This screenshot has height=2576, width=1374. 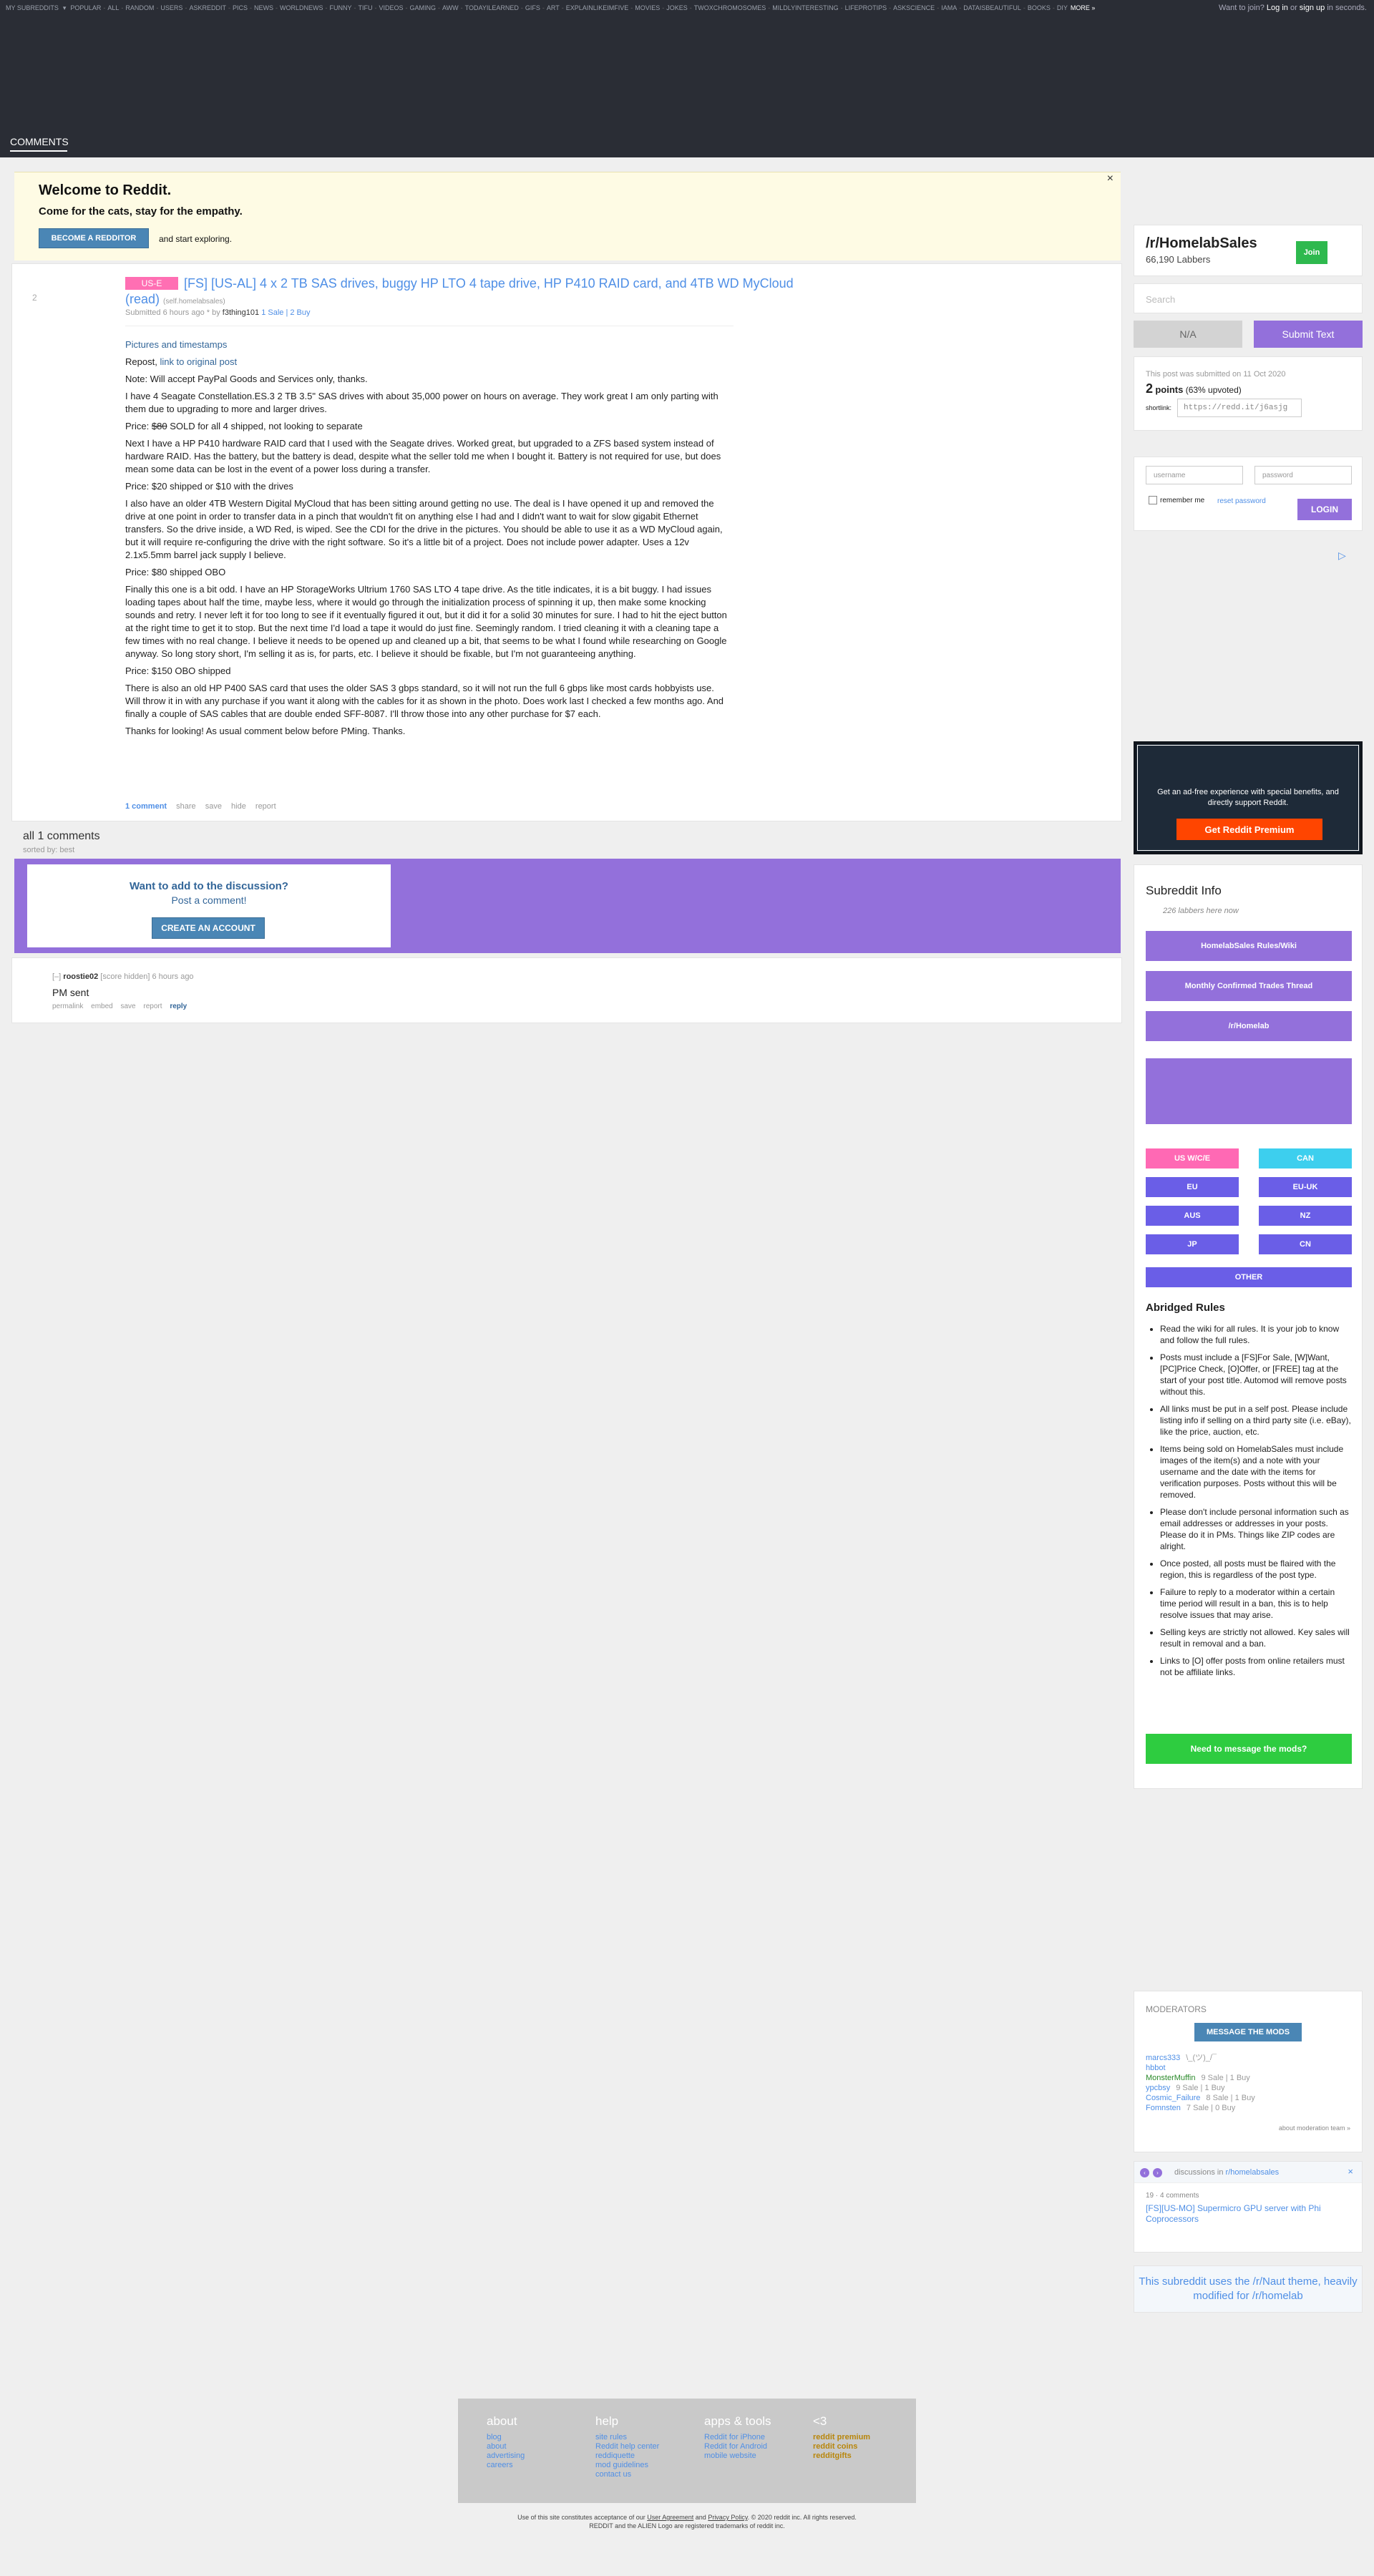 What do you see at coordinates (533, 2437) in the screenshot?
I see `footer-link: blog` at bounding box center [533, 2437].